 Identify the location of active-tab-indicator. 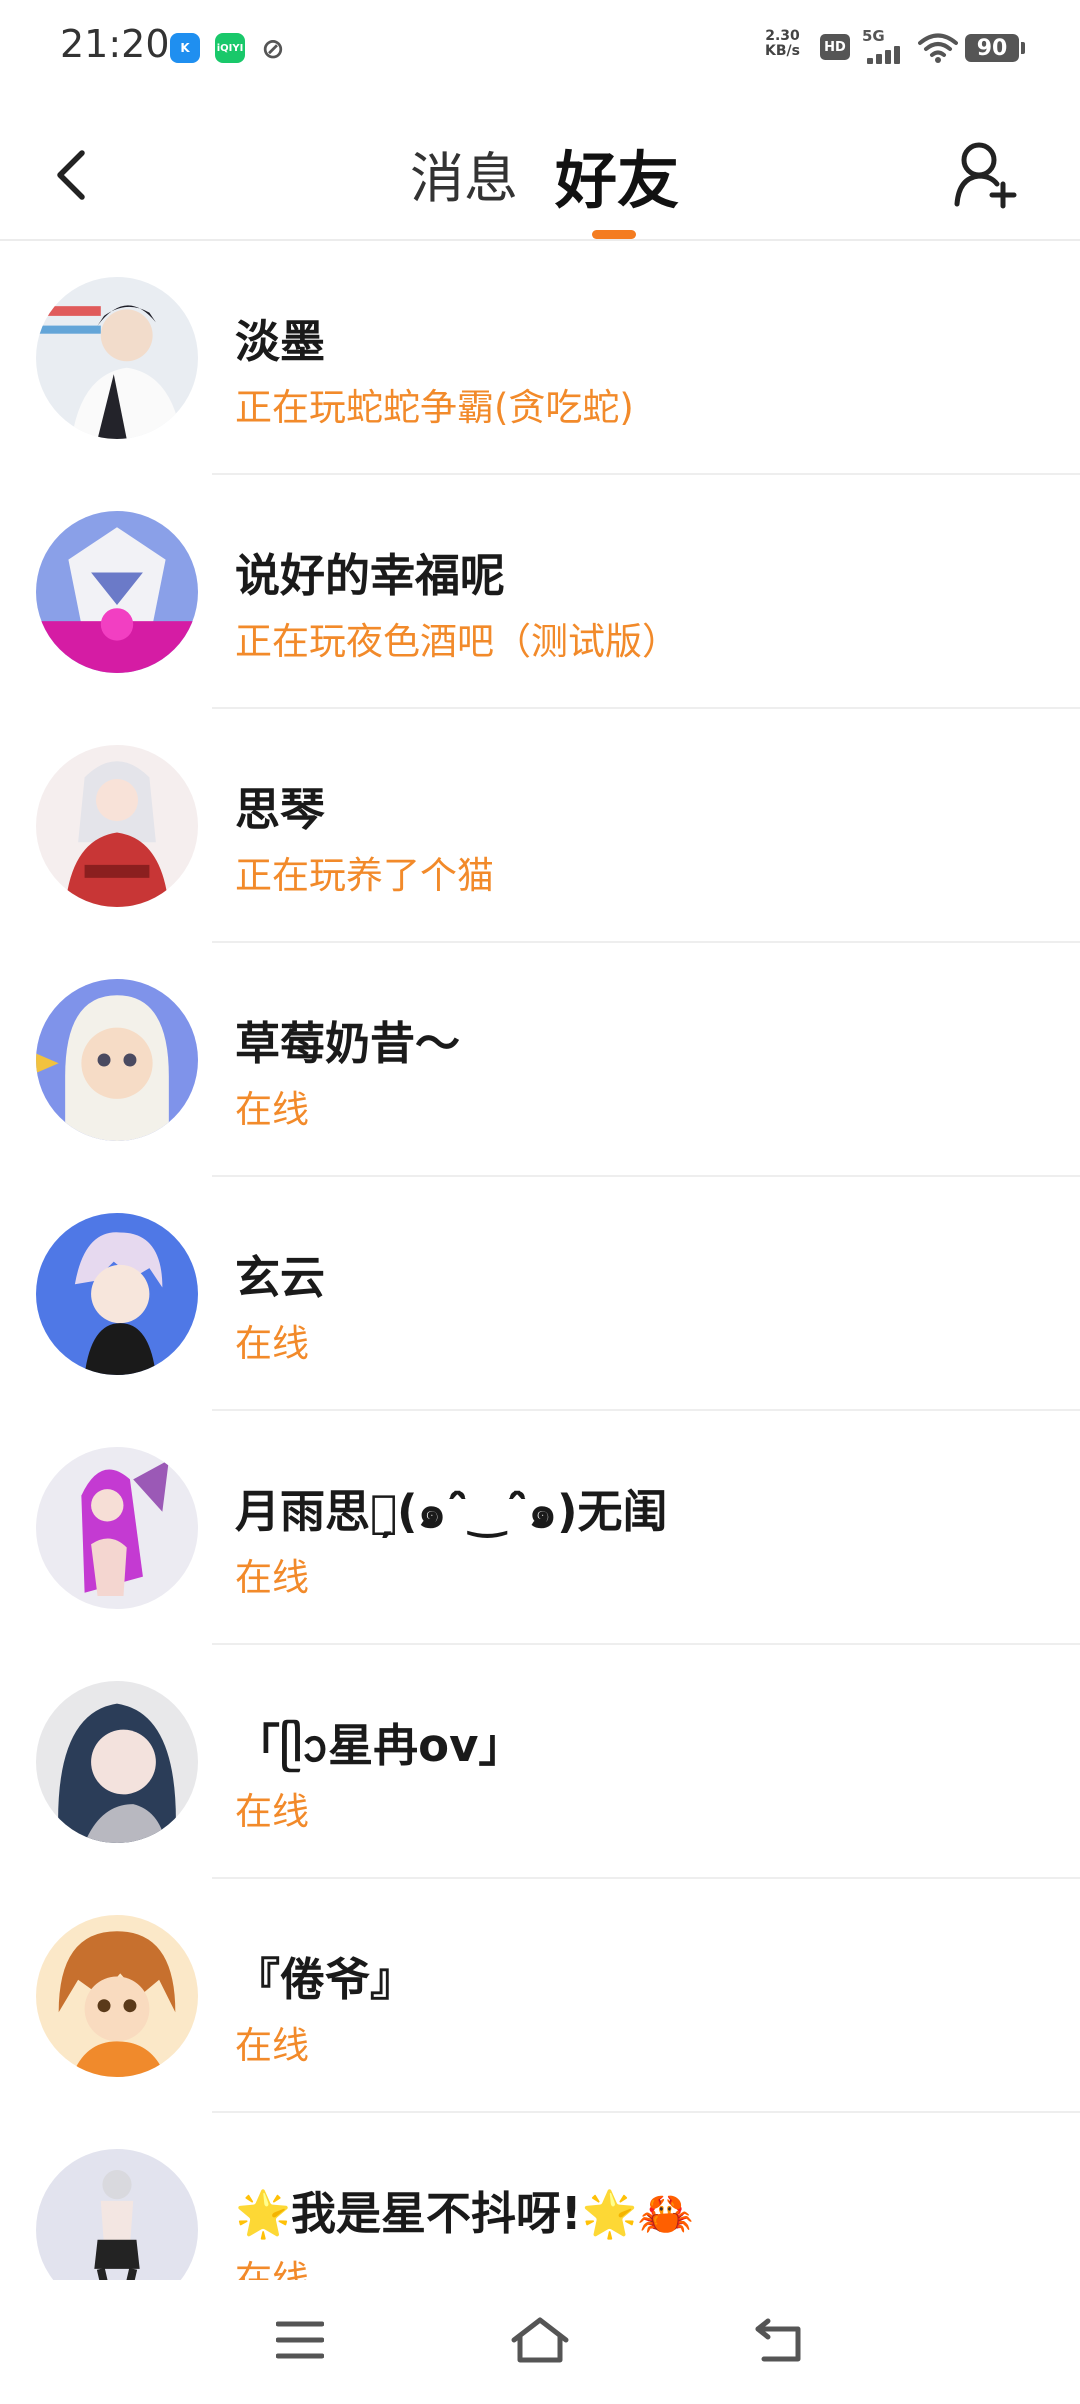
(614, 234).